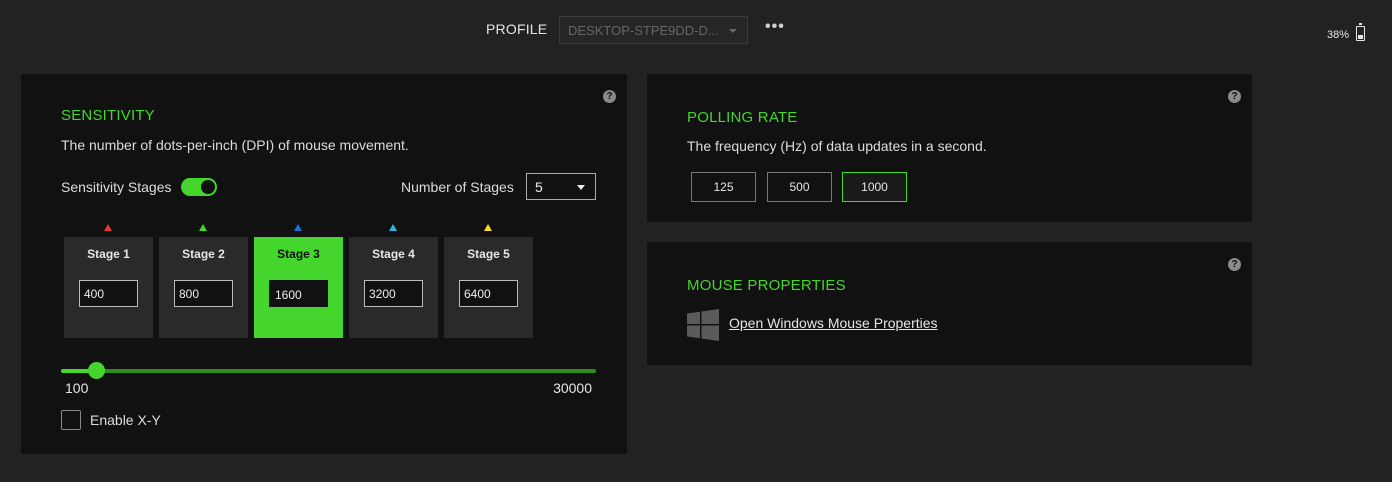 The height and width of the screenshot is (482, 1392). I want to click on stage-5-label: Stage 5, so click(488, 254).